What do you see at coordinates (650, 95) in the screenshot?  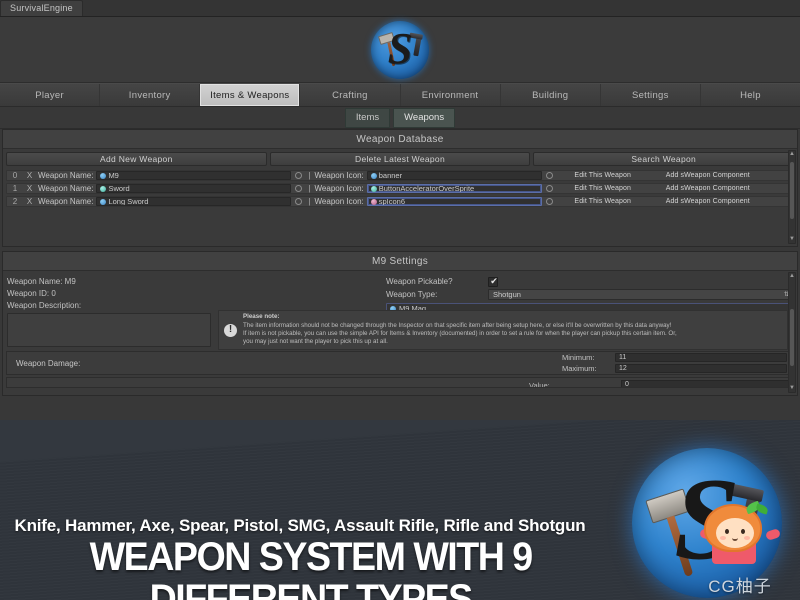 I see `nav-item-settings: Settings` at bounding box center [650, 95].